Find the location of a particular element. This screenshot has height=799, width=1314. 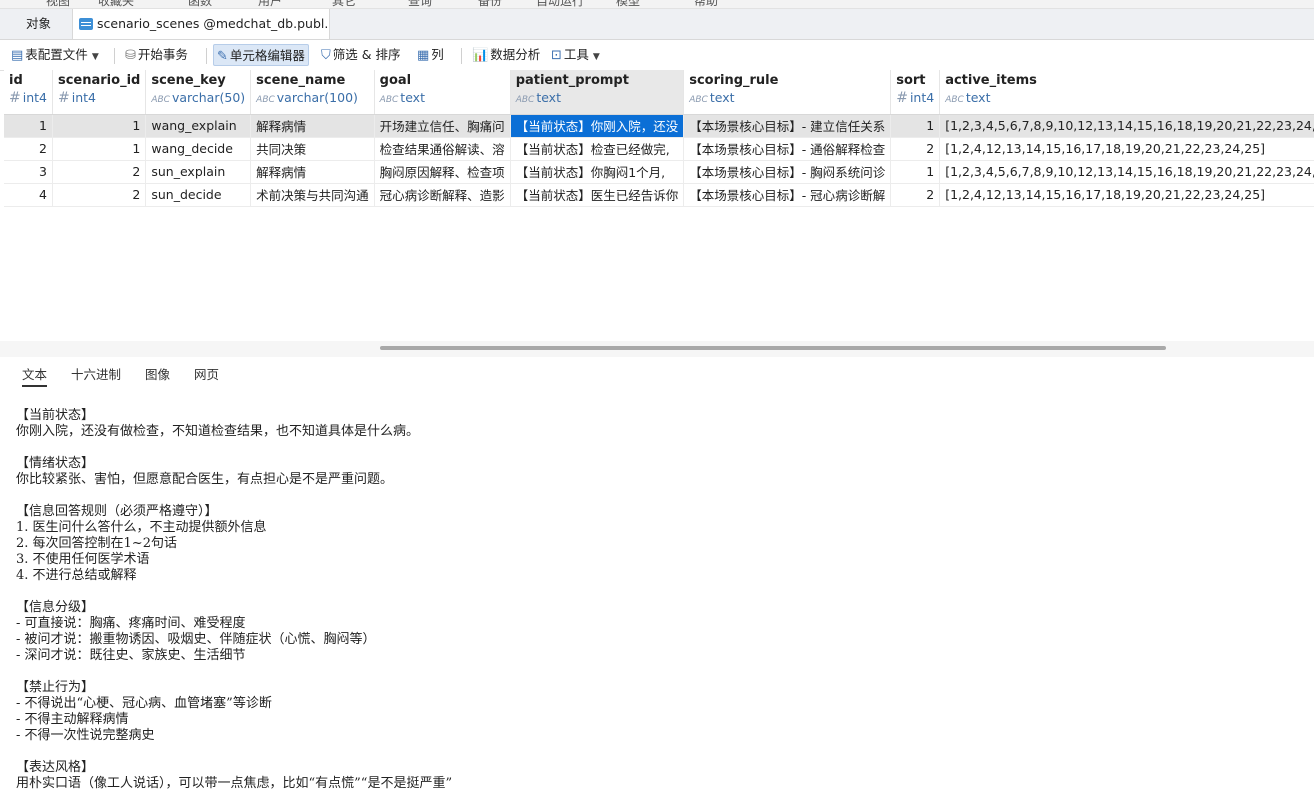

table-cell-patient-prompt: 【当前状态】医生已经告诉你 is located at coordinates (597, 195).